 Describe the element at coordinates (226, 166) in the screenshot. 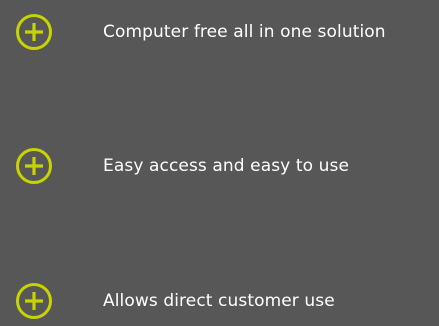

I see `feature-label: Easy access and easy to use` at that location.